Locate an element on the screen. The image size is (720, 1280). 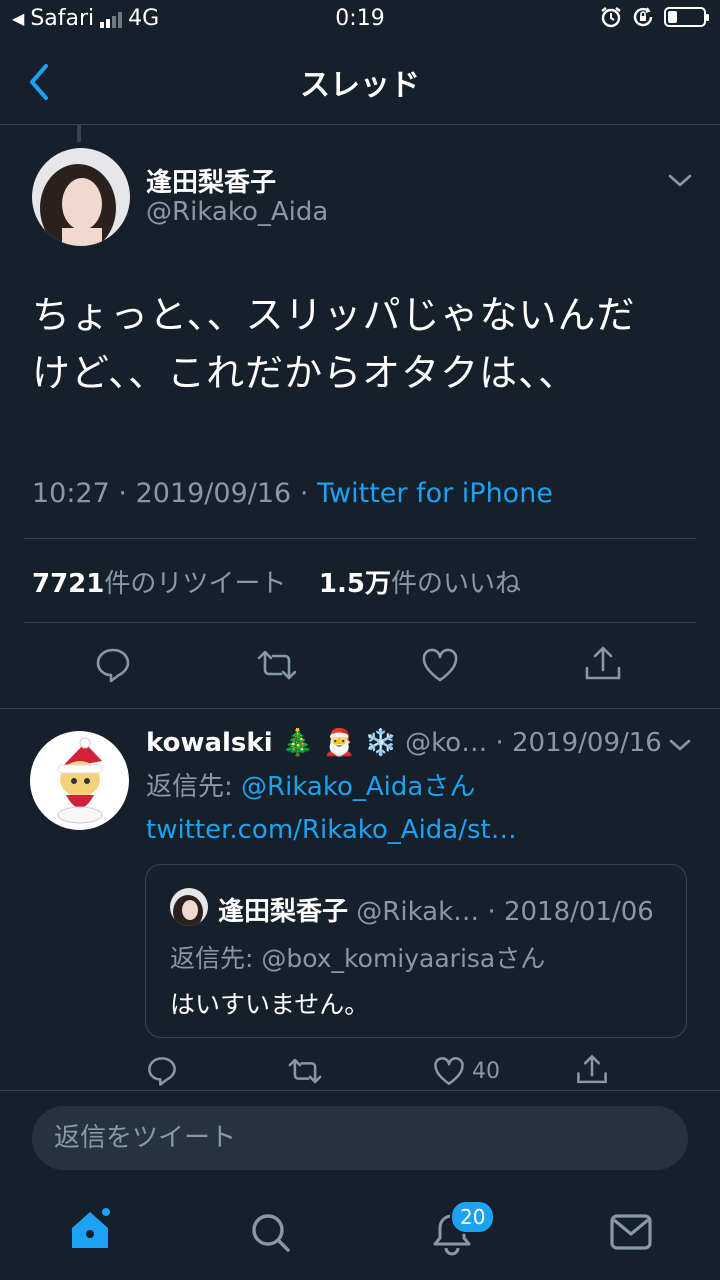
reply-reply-button is located at coordinates (162, 1071).